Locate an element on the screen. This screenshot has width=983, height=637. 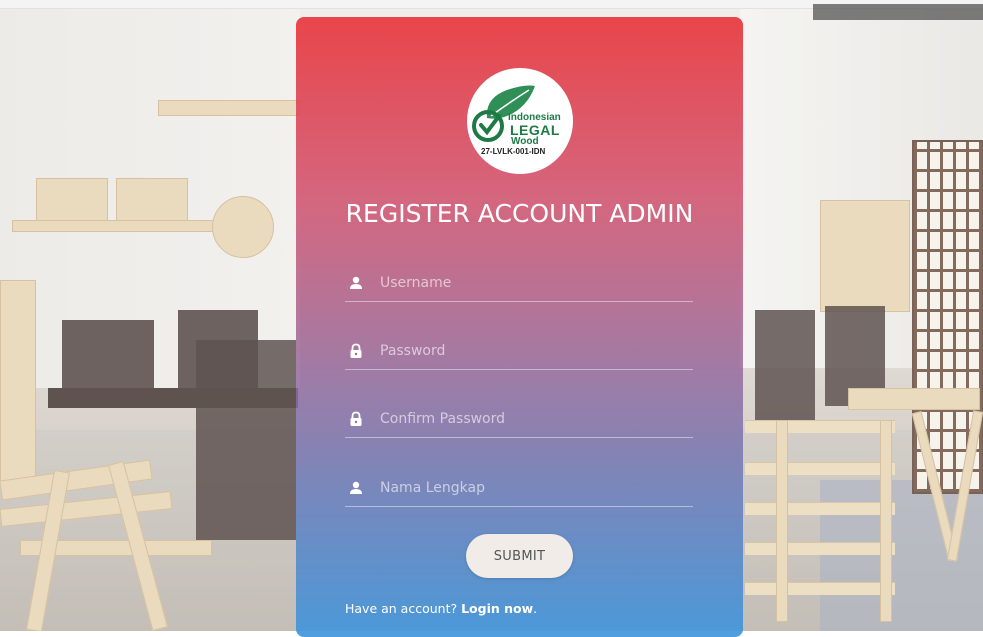
full-name-field is located at coordinates (519, 488).